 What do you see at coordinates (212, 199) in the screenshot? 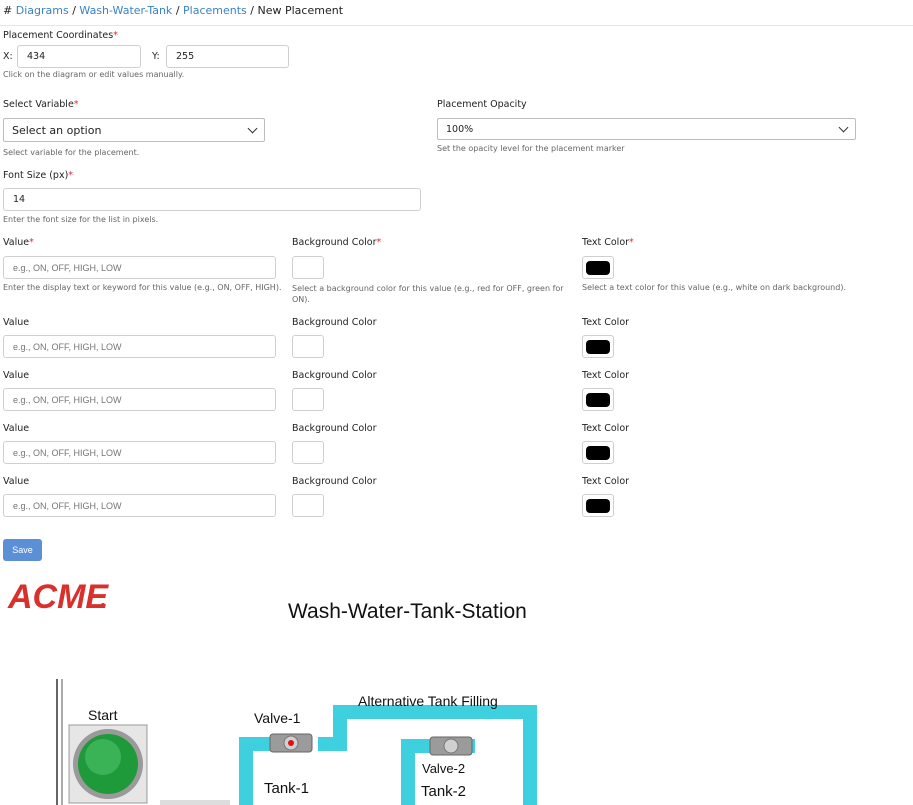
I see `font-size-input: 14` at bounding box center [212, 199].